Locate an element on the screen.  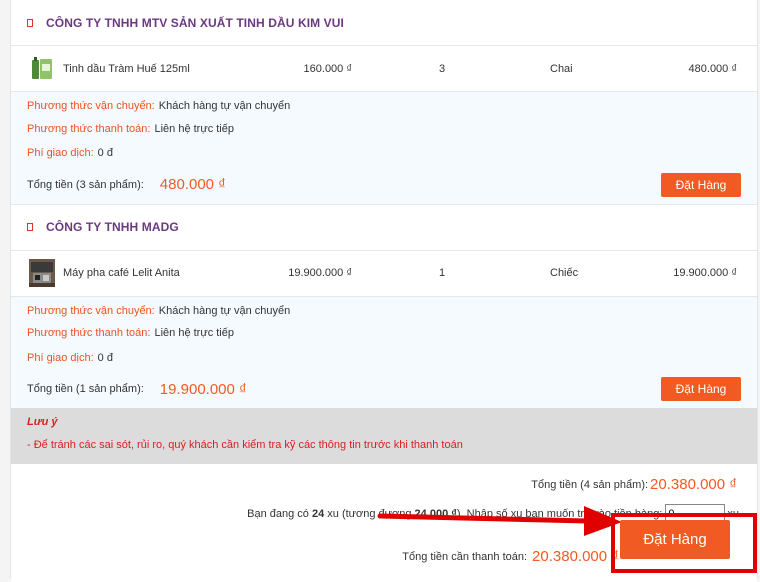
place-order-button: Đặt Hàng is located at coordinates (675, 539).